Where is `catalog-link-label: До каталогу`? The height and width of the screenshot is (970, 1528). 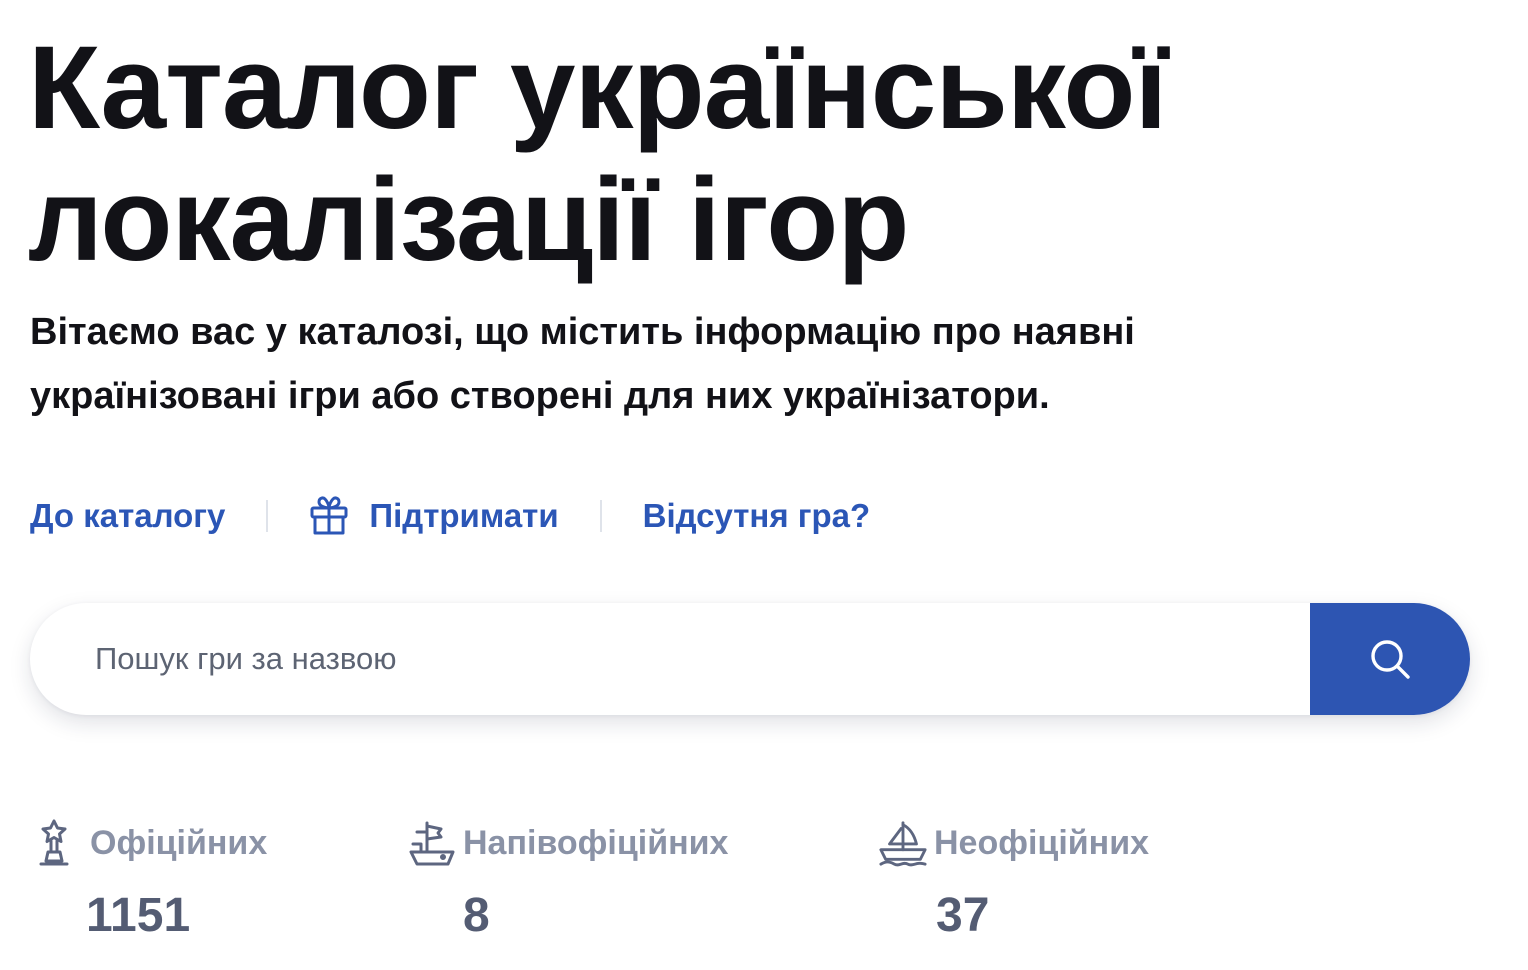
catalog-link-label: До каталогу is located at coordinates (128, 515).